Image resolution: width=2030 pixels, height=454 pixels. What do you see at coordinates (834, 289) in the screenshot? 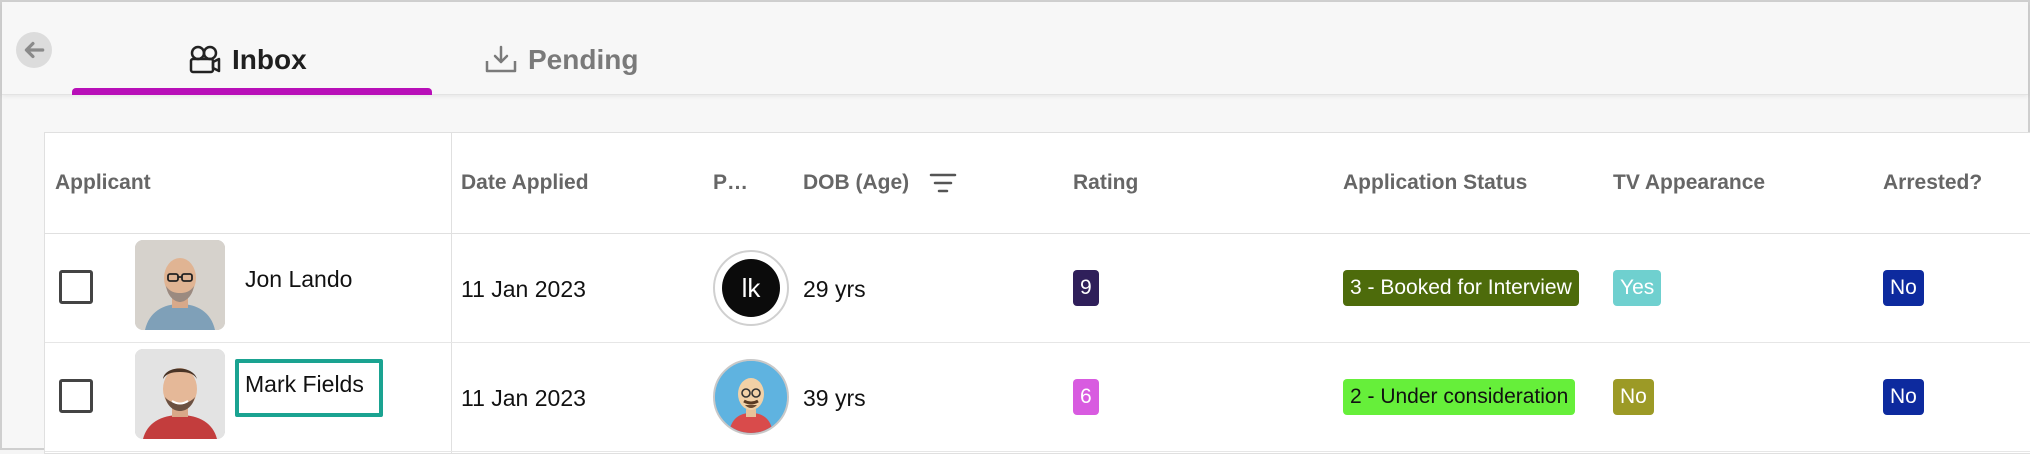
I see `age: 29 yrs` at bounding box center [834, 289].